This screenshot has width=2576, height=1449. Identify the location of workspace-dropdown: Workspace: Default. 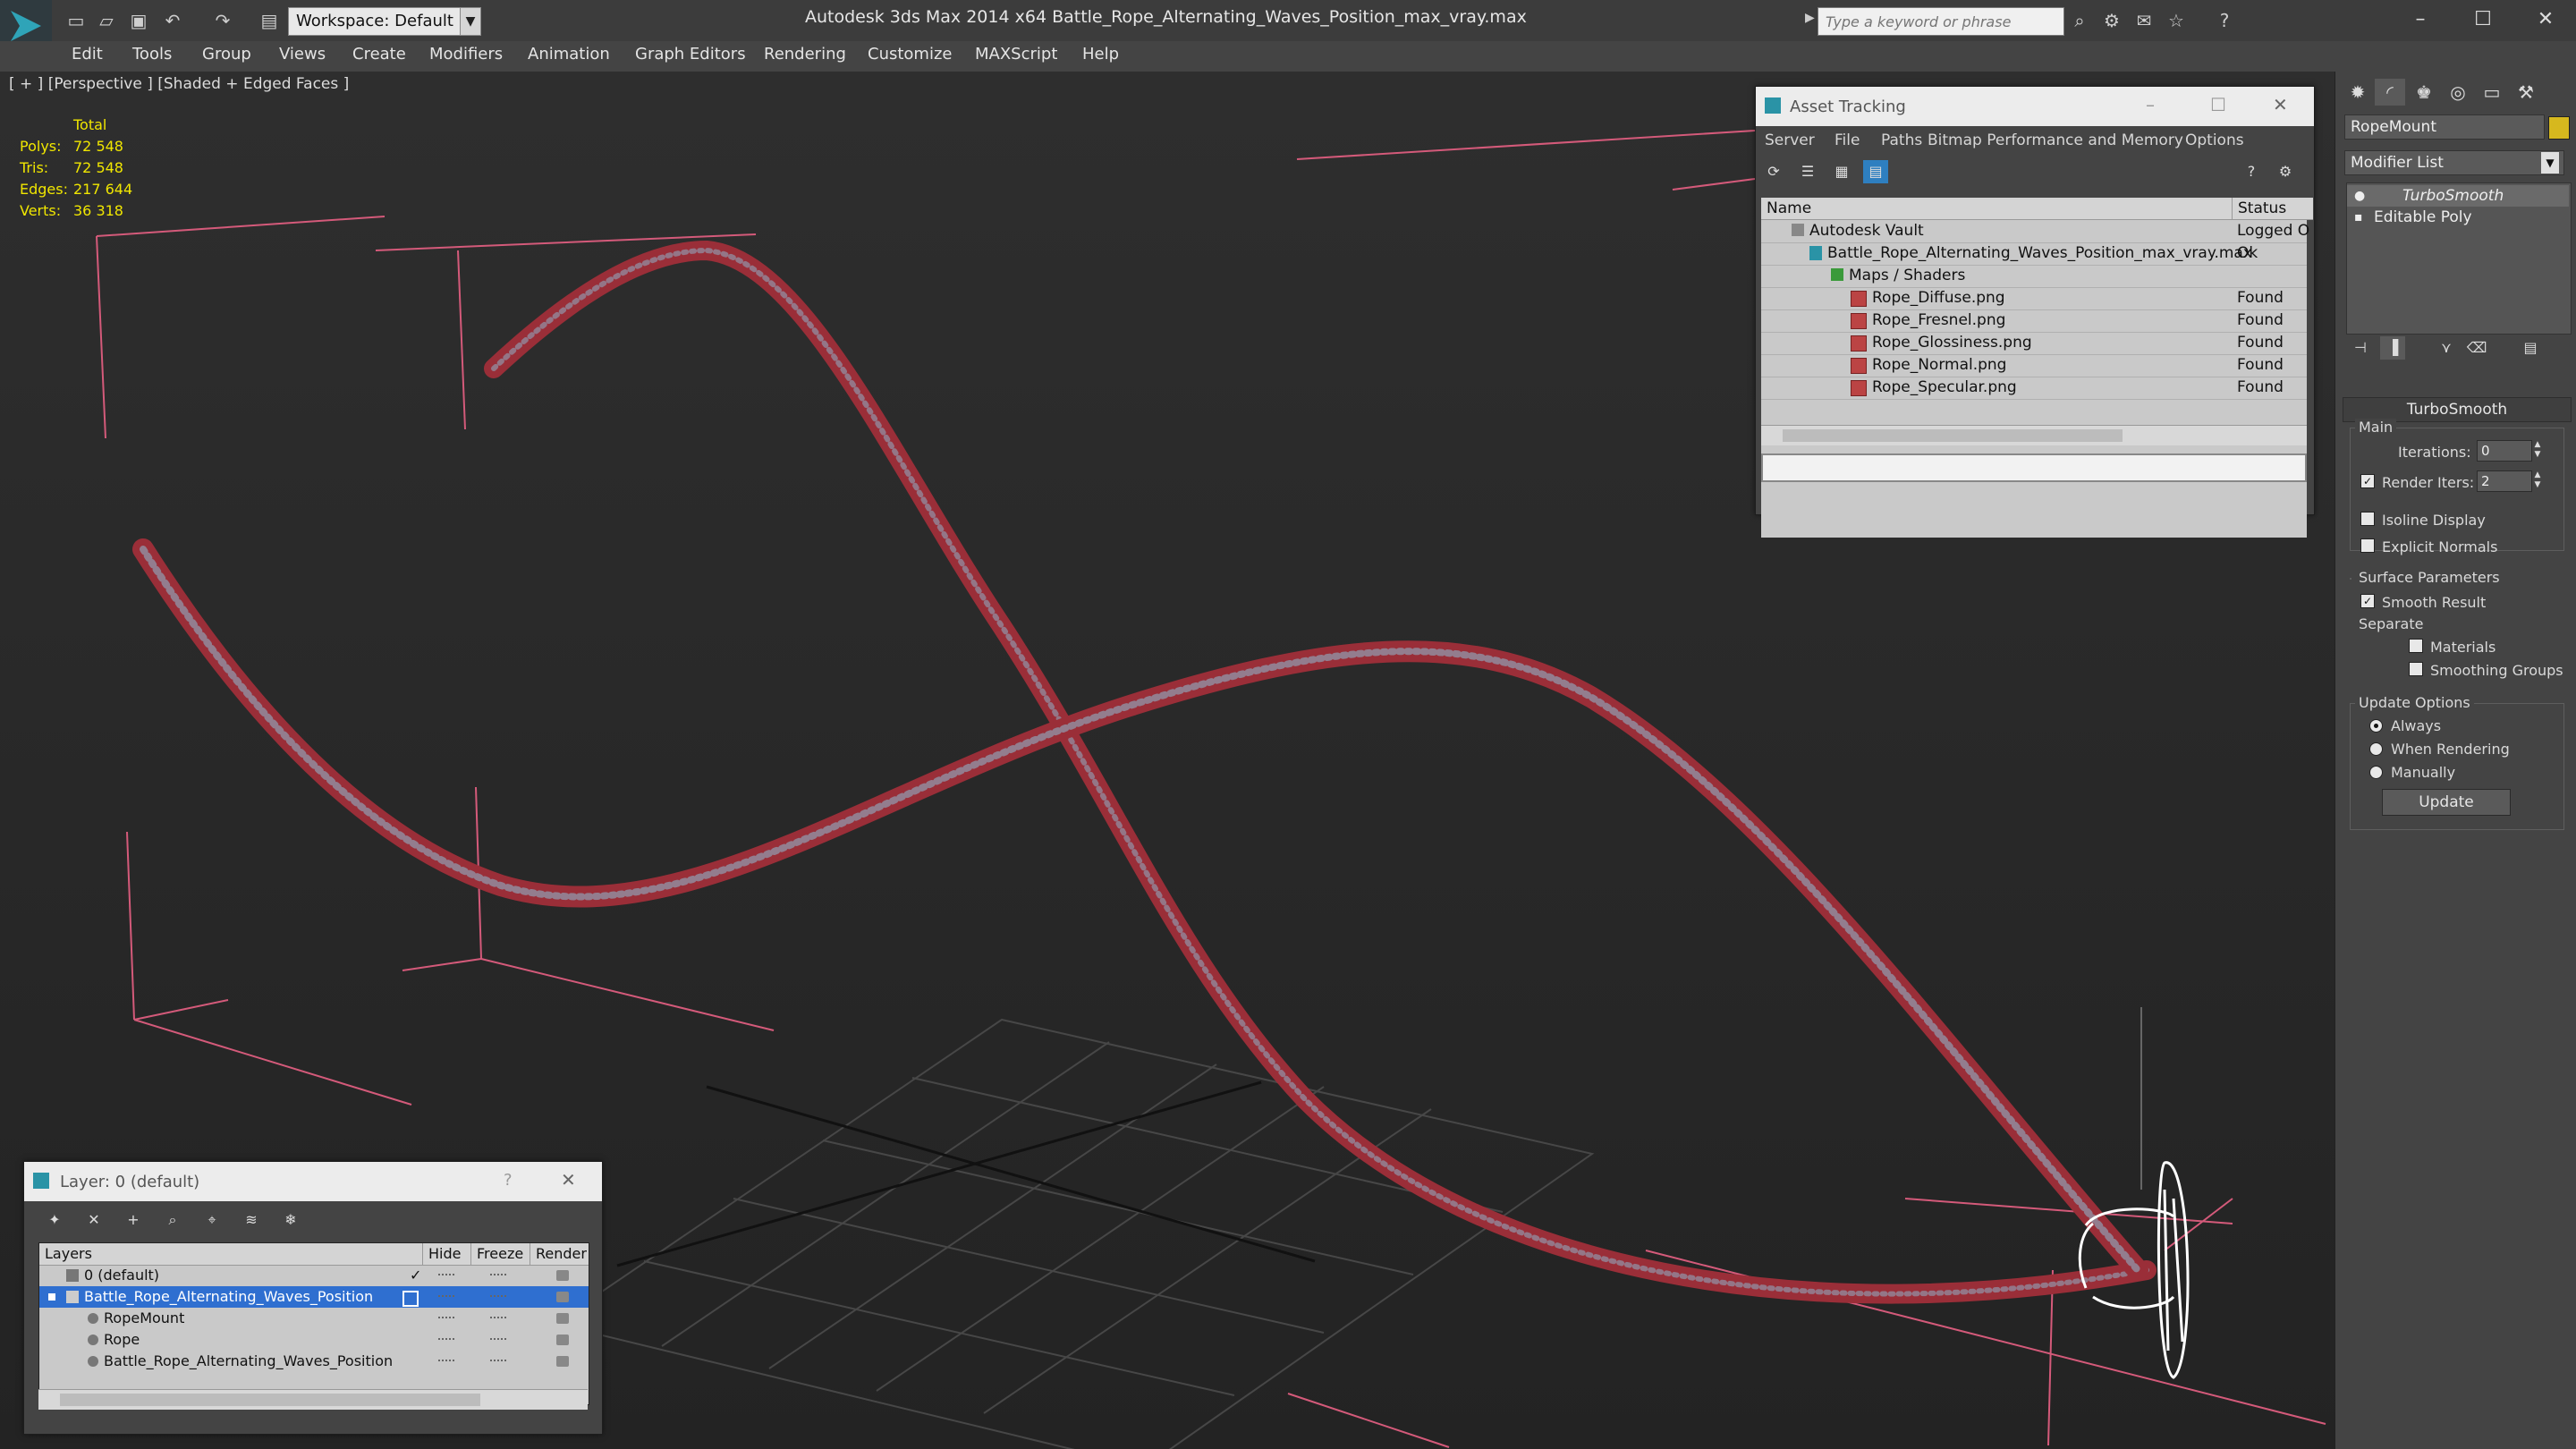
(377, 21).